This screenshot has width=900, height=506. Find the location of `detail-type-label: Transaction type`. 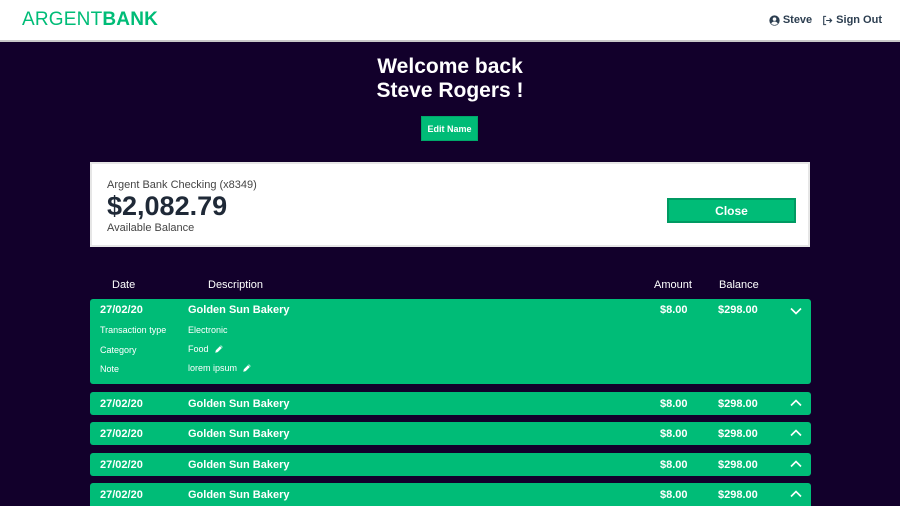

detail-type-label: Transaction type is located at coordinates (133, 330).